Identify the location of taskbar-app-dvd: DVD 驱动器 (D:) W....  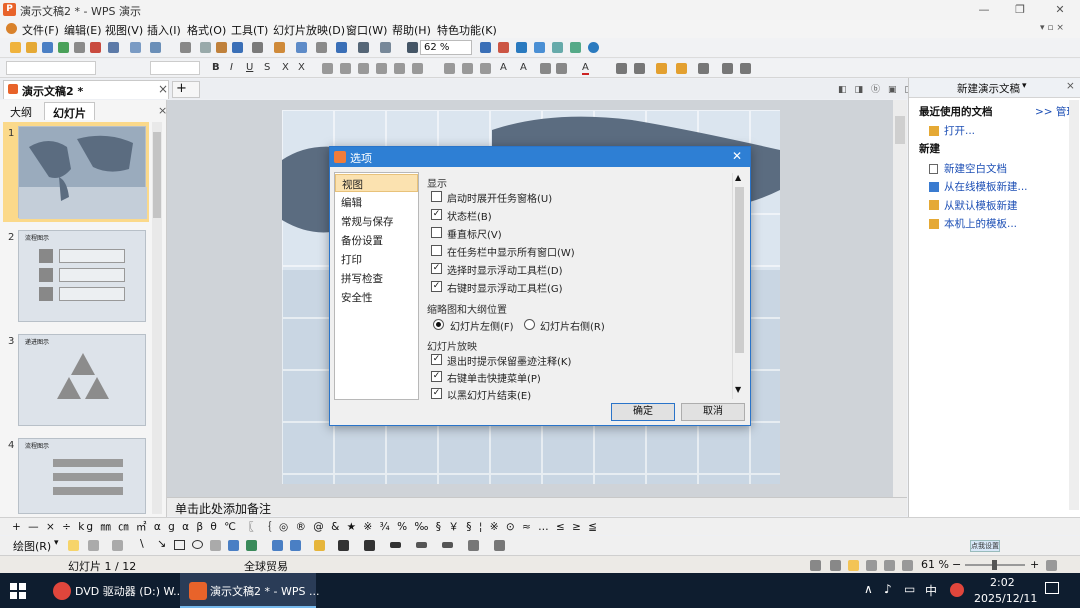
(114, 590).